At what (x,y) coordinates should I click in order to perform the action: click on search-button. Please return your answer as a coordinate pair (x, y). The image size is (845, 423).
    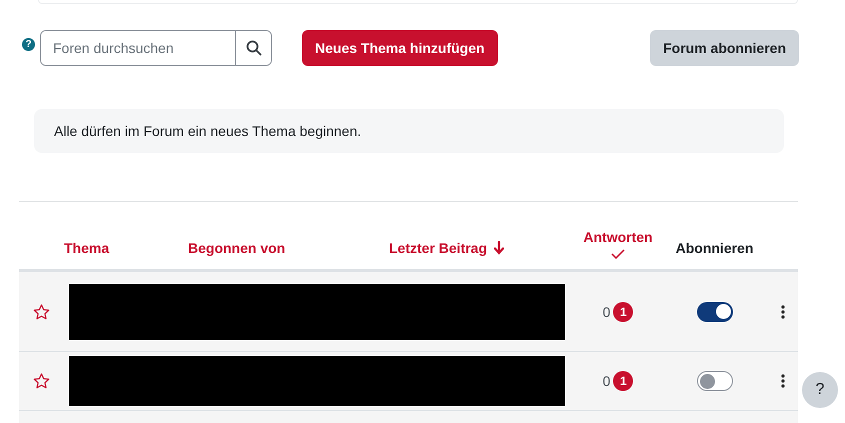
    Looking at the image, I should click on (253, 48).